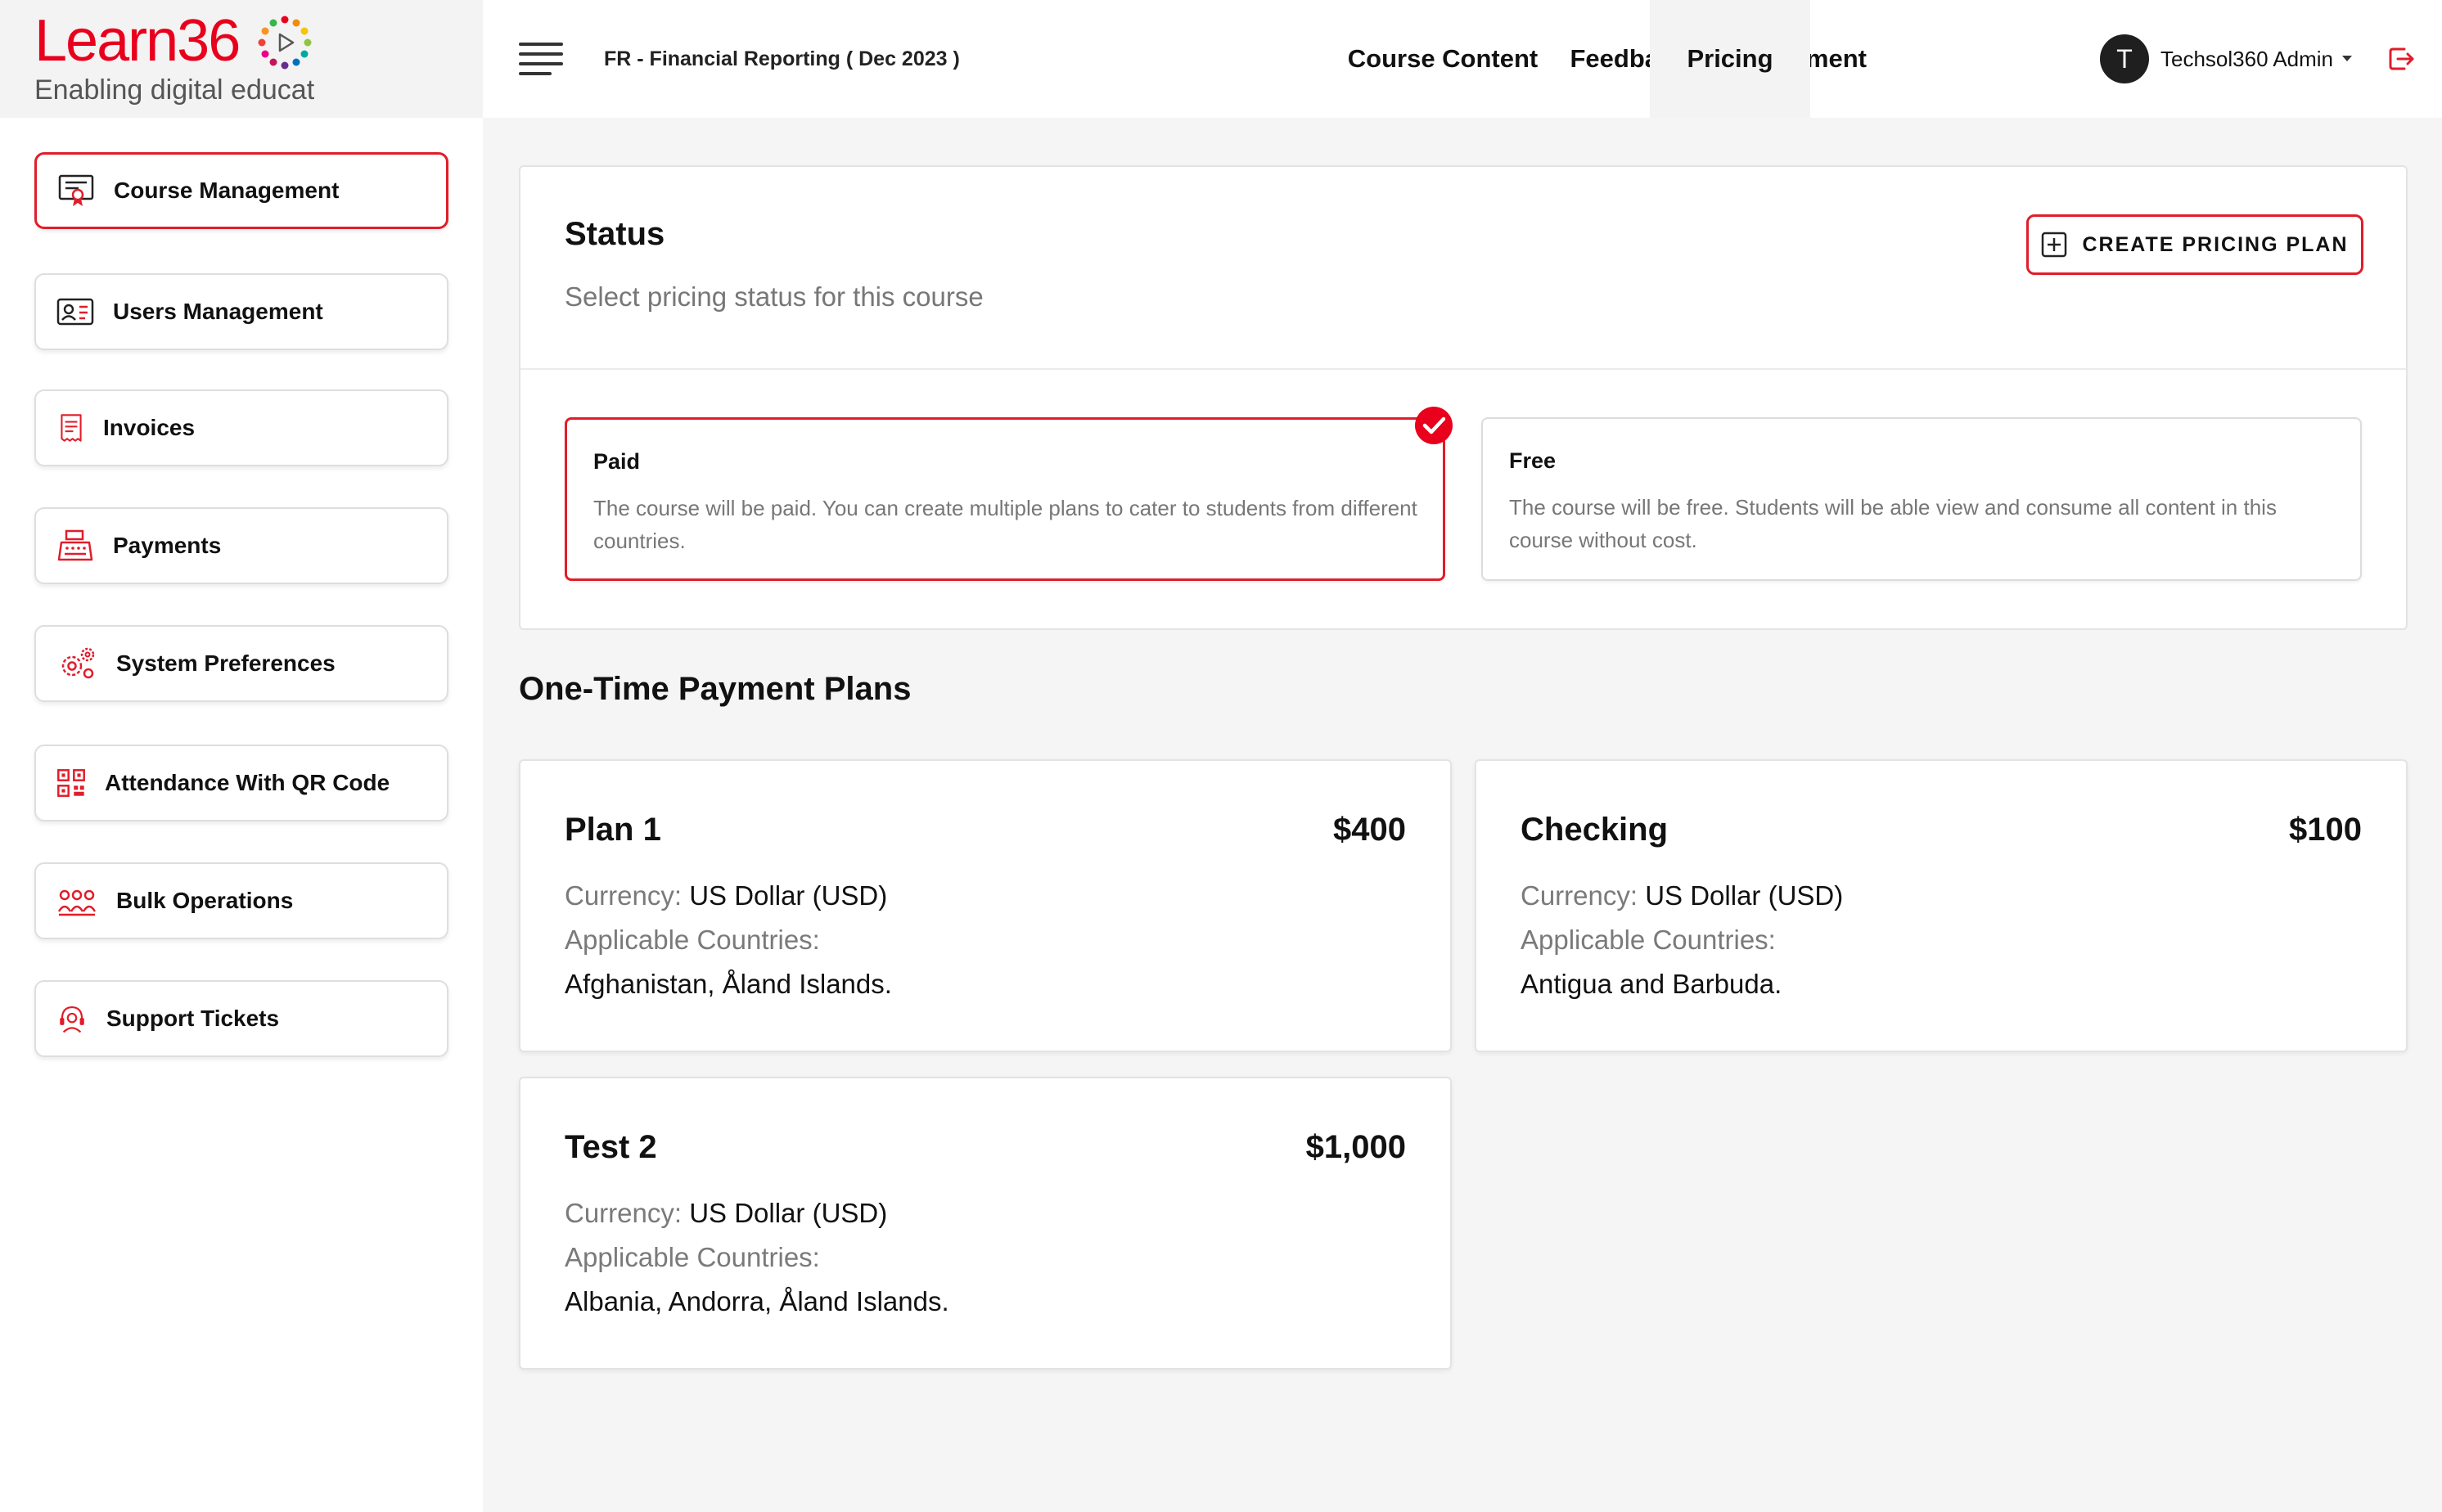 The width and height of the screenshot is (2442, 1512). What do you see at coordinates (2246, 59) in the screenshot?
I see `user-menu: Techsol360 Admin` at bounding box center [2246, 59].